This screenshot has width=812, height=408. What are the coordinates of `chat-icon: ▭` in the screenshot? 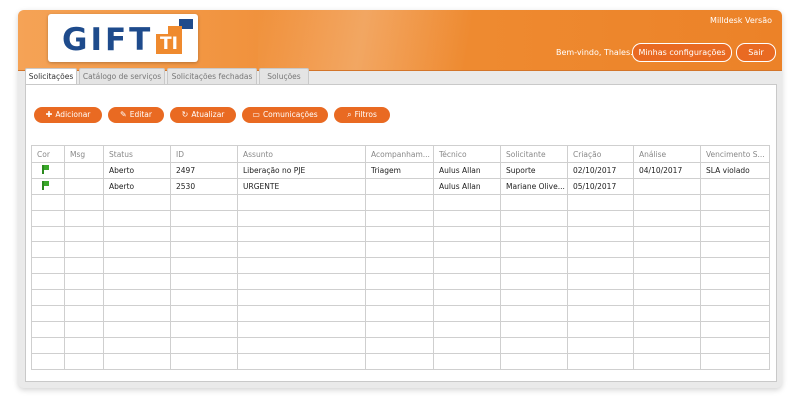 It's located at (256, 114).